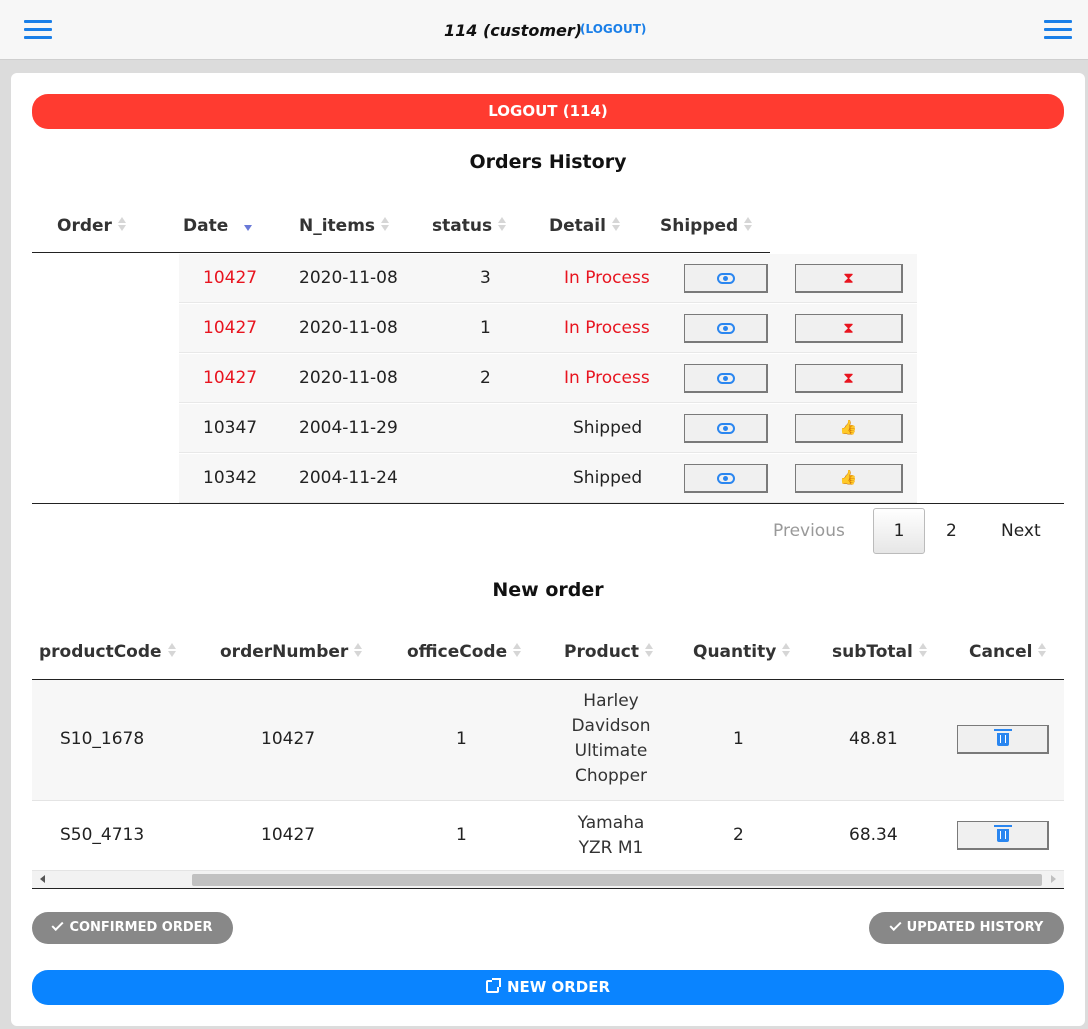 The image size is (1088, 1029). Describe the element at coordinates (401, 252) in the screenshot. I see `table-header-divider` at that location.